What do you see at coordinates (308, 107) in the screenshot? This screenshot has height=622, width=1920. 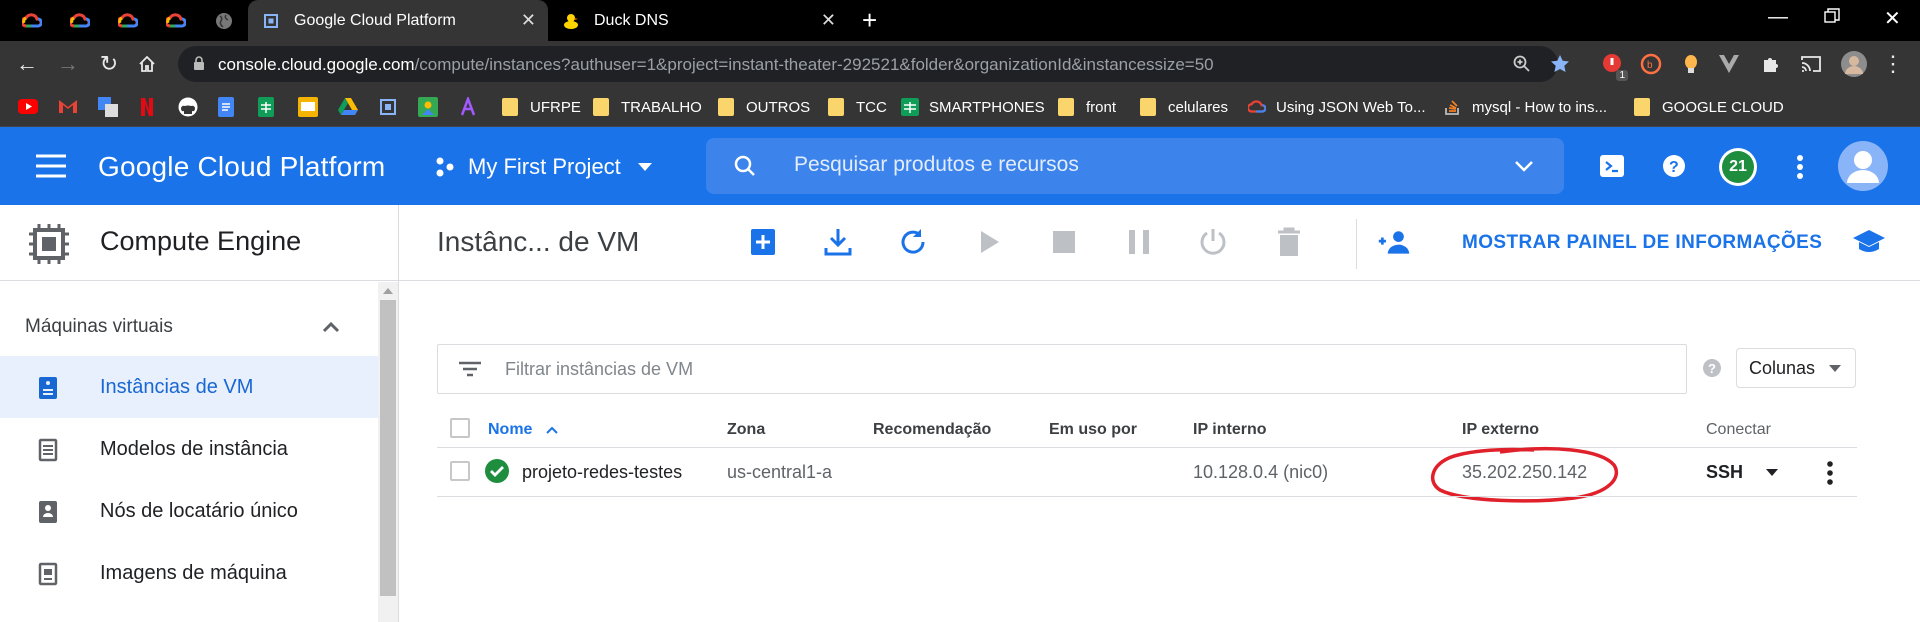 I see `slides-icon` at bounding box center [308, 107].